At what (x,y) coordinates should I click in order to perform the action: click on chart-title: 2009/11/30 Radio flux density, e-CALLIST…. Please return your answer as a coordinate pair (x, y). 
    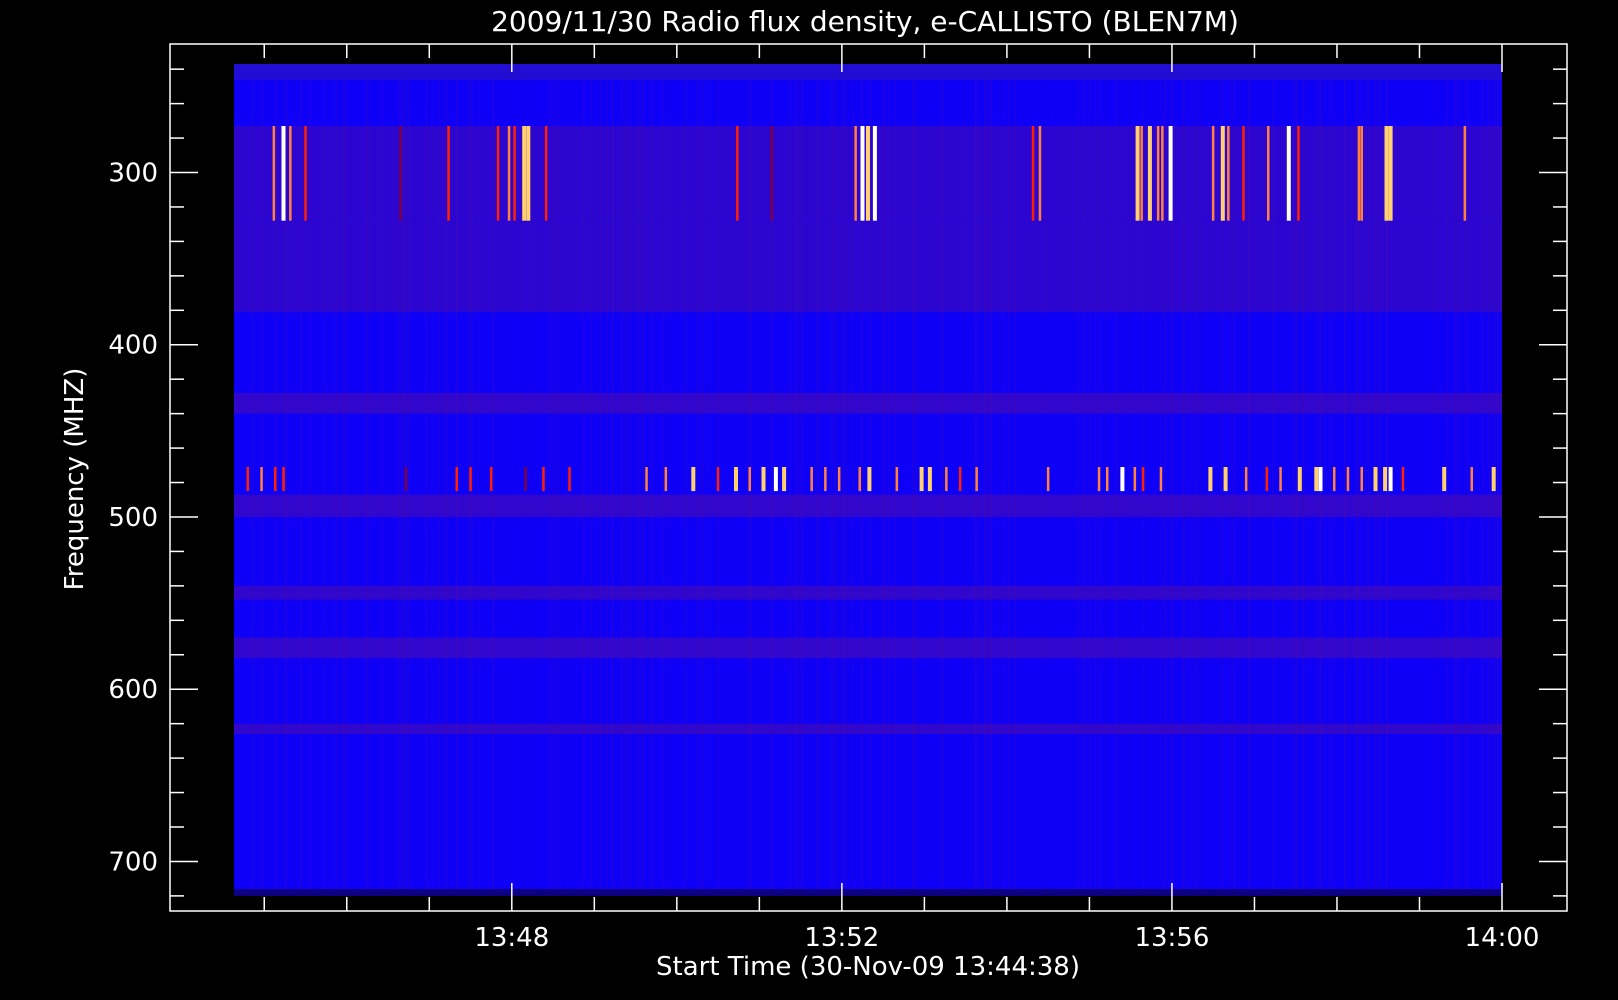
    Looking at the image, I should click on (865, 21).